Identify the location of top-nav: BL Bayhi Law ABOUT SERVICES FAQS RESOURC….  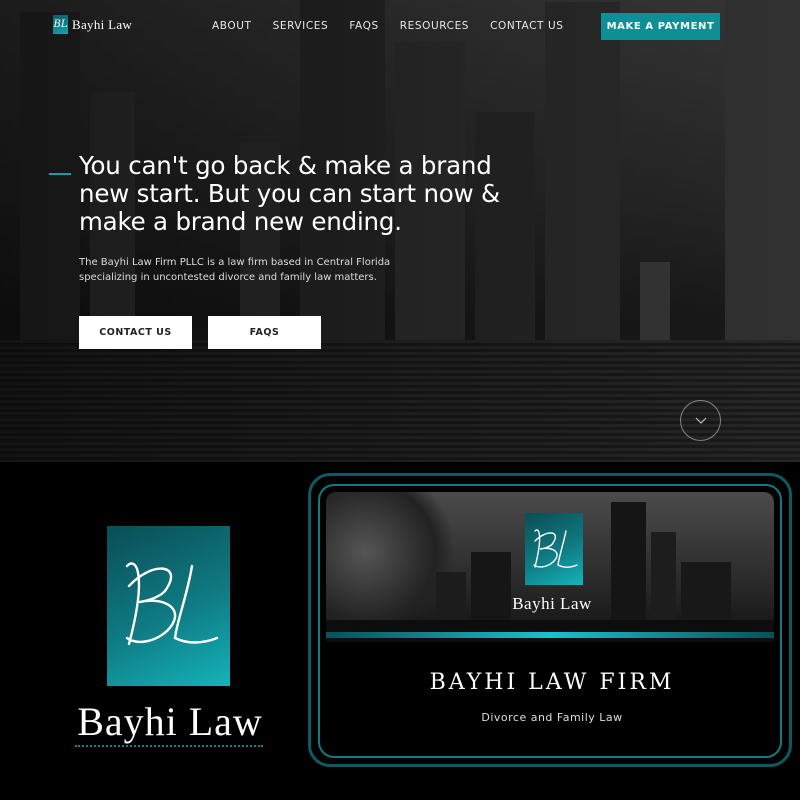
(400, 27).